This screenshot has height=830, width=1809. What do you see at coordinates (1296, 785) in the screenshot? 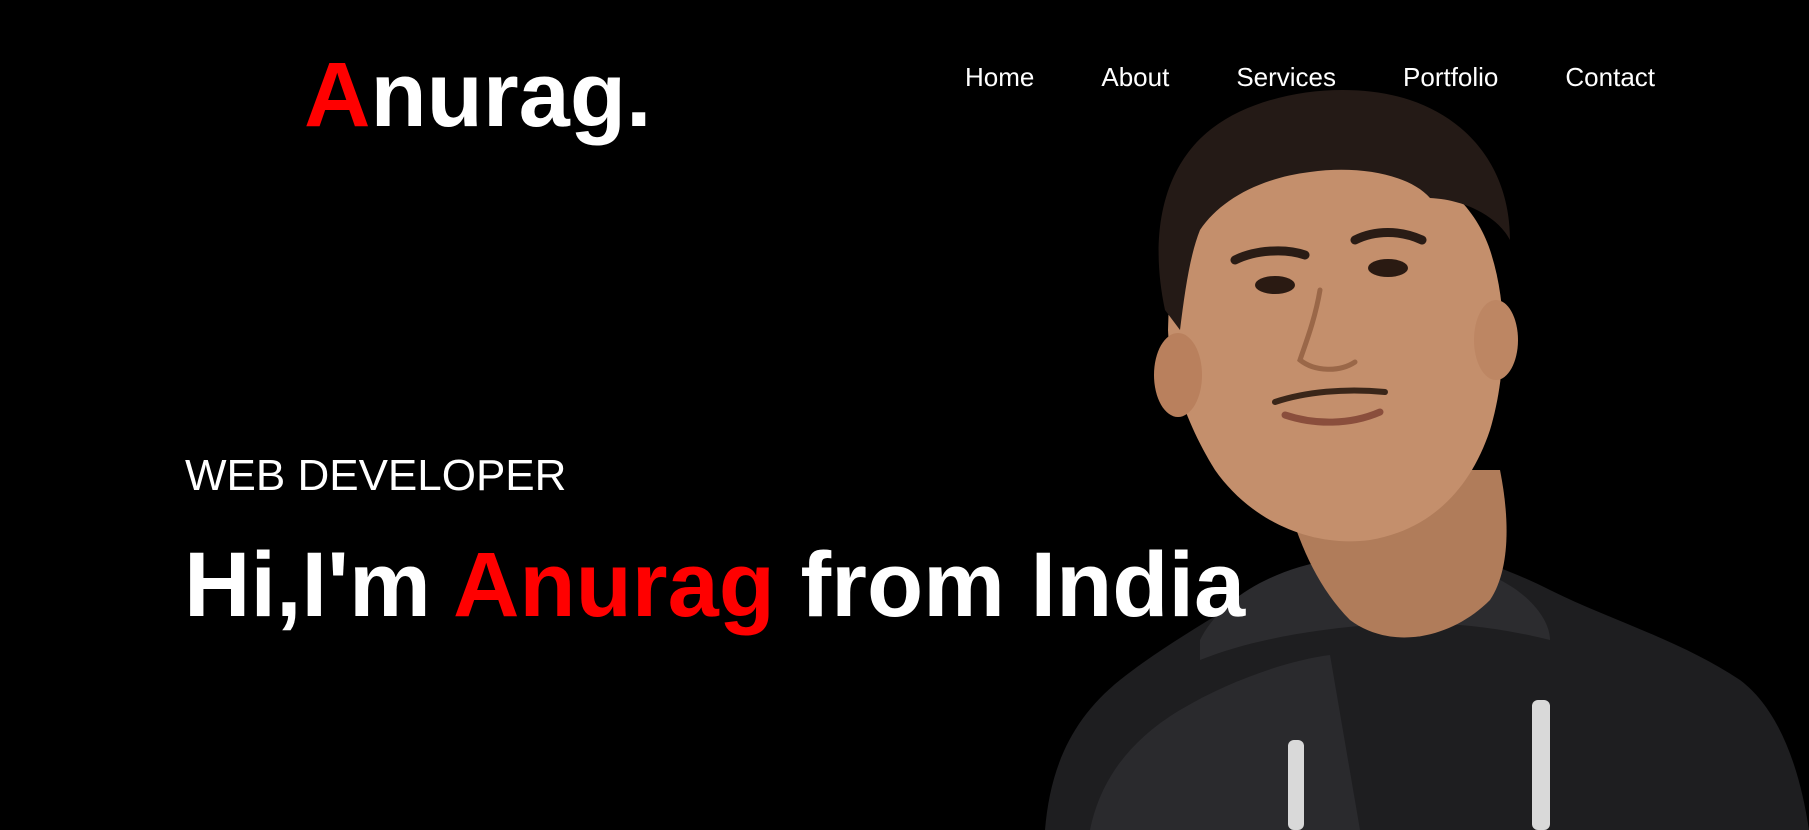
I see `drawstring-left` at bounding box center [1296, 785].